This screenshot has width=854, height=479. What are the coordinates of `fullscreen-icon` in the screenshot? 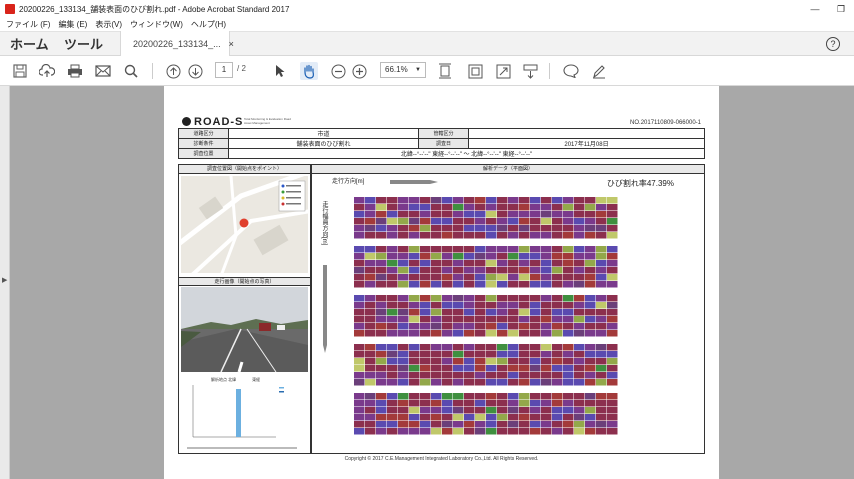 It's located at (503, 71).